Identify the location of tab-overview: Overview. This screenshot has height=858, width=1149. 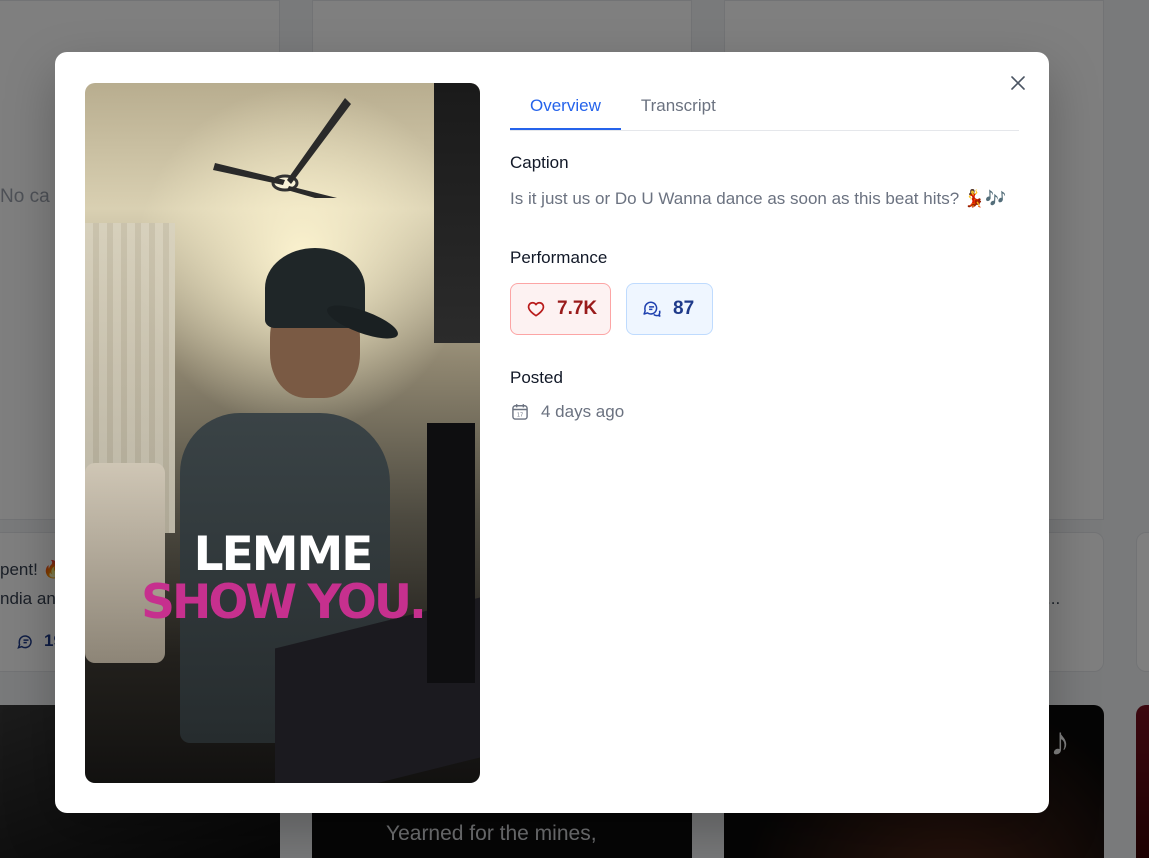
(565, 106).